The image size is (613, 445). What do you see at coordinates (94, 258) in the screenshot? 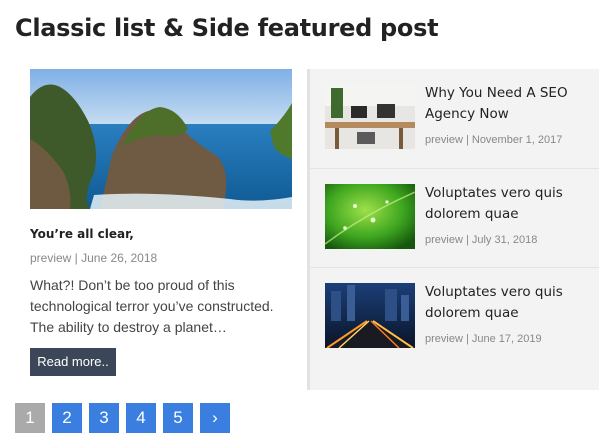
I see `featured-post-meta: preview | June 26, 2018` at bounding box center [94, 258].